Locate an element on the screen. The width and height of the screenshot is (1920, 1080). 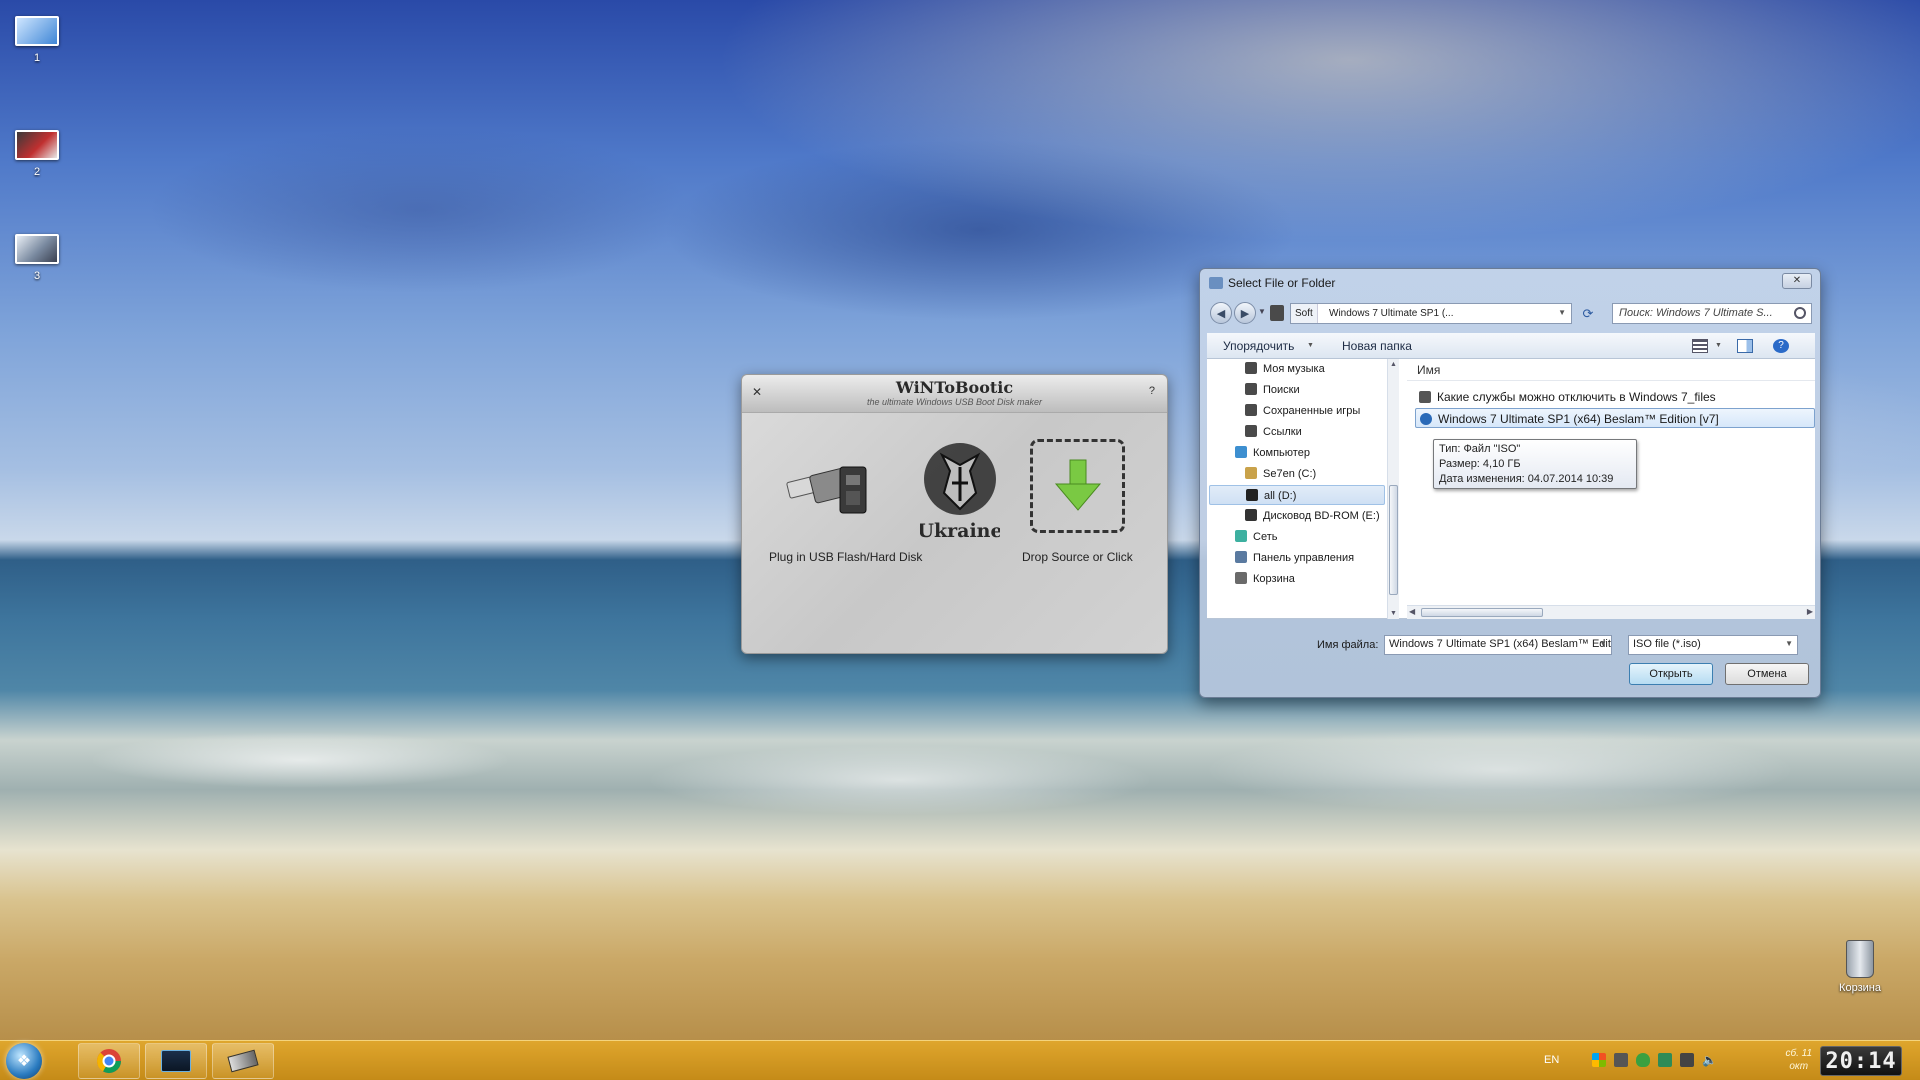
tree-item-label: Панель управления is located at coordinates (1304, 558).